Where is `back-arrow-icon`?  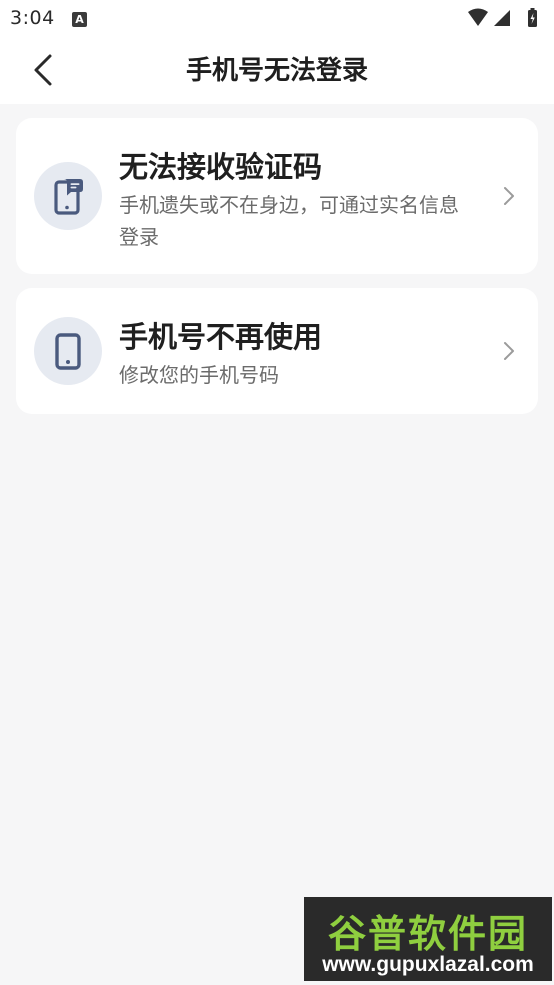 back-arrow-icon is located at coordinates (43, 70).